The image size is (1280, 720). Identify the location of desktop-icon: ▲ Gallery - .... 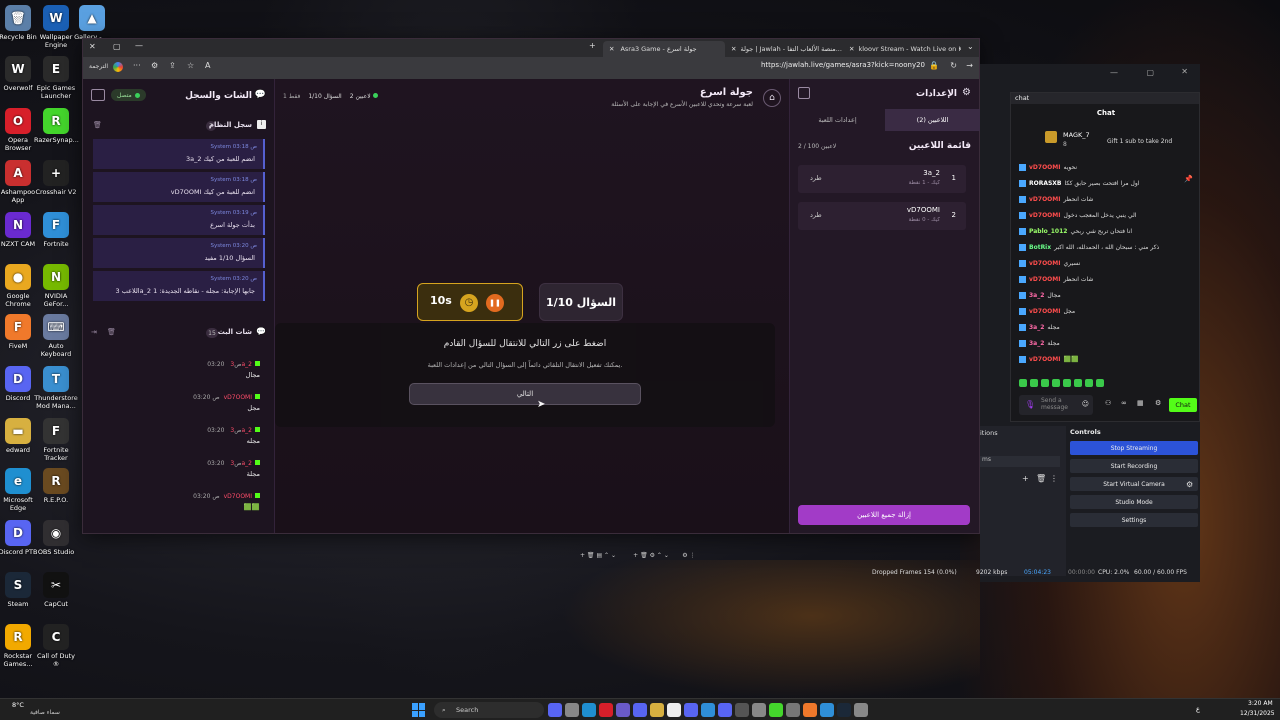
(92, 23).